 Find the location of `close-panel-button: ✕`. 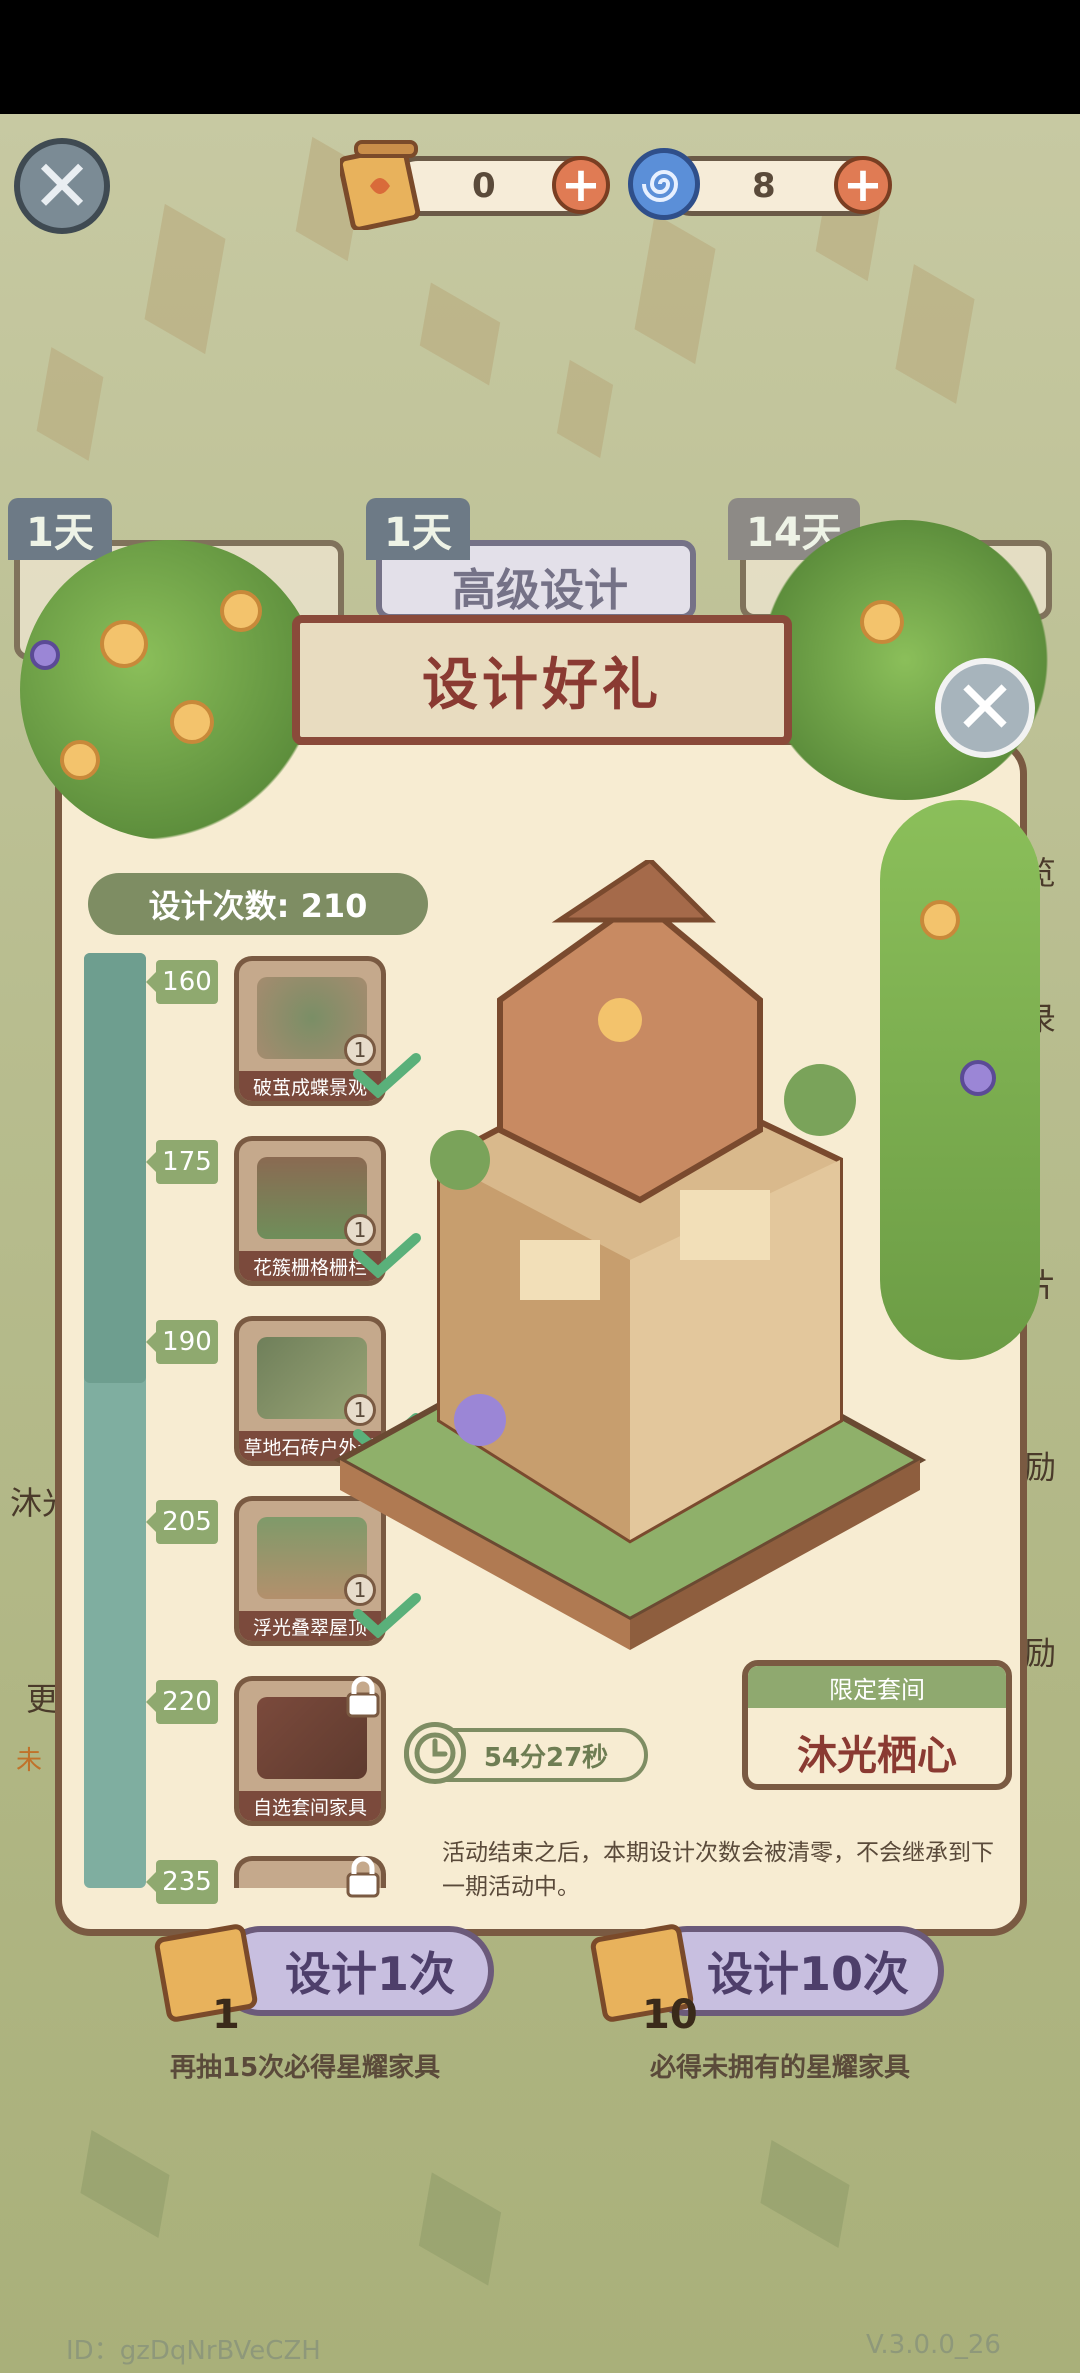

close-panel-button: ✕ is located at coordinates (985, 708).